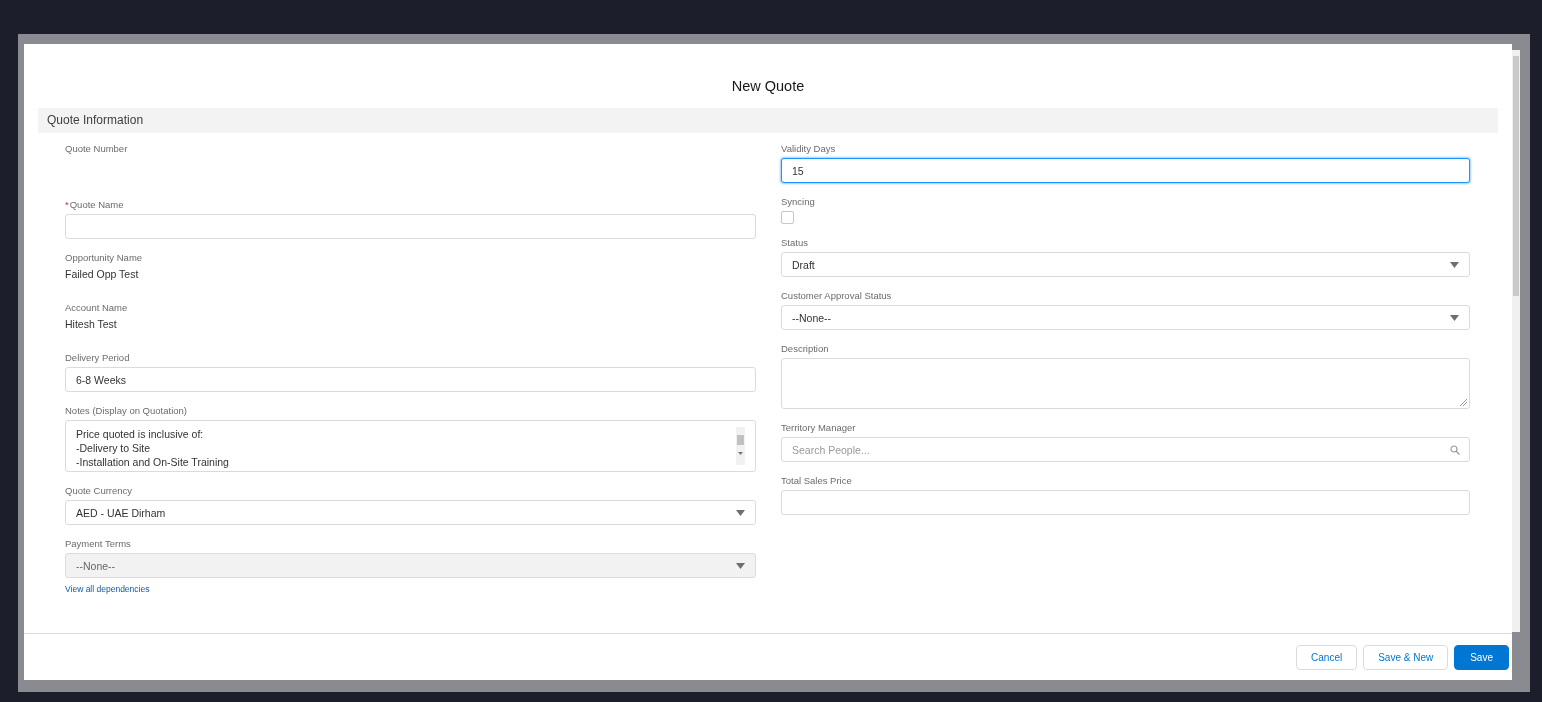 This screenshot has width=1542, height=702. Describe the element at coordinates (410, 446) in the screenshot. I see `text-area: Price quoted is inclusive of: -Delivery to Site -Installation and On-Site Training` at that location.